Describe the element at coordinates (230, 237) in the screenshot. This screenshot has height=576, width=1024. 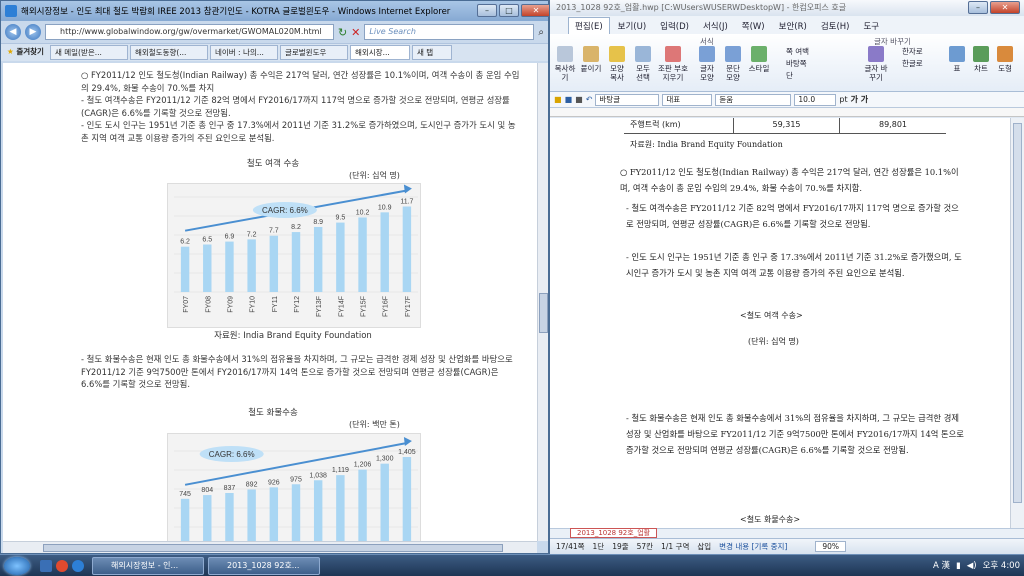
I see `data-label: 6.9` at that location.